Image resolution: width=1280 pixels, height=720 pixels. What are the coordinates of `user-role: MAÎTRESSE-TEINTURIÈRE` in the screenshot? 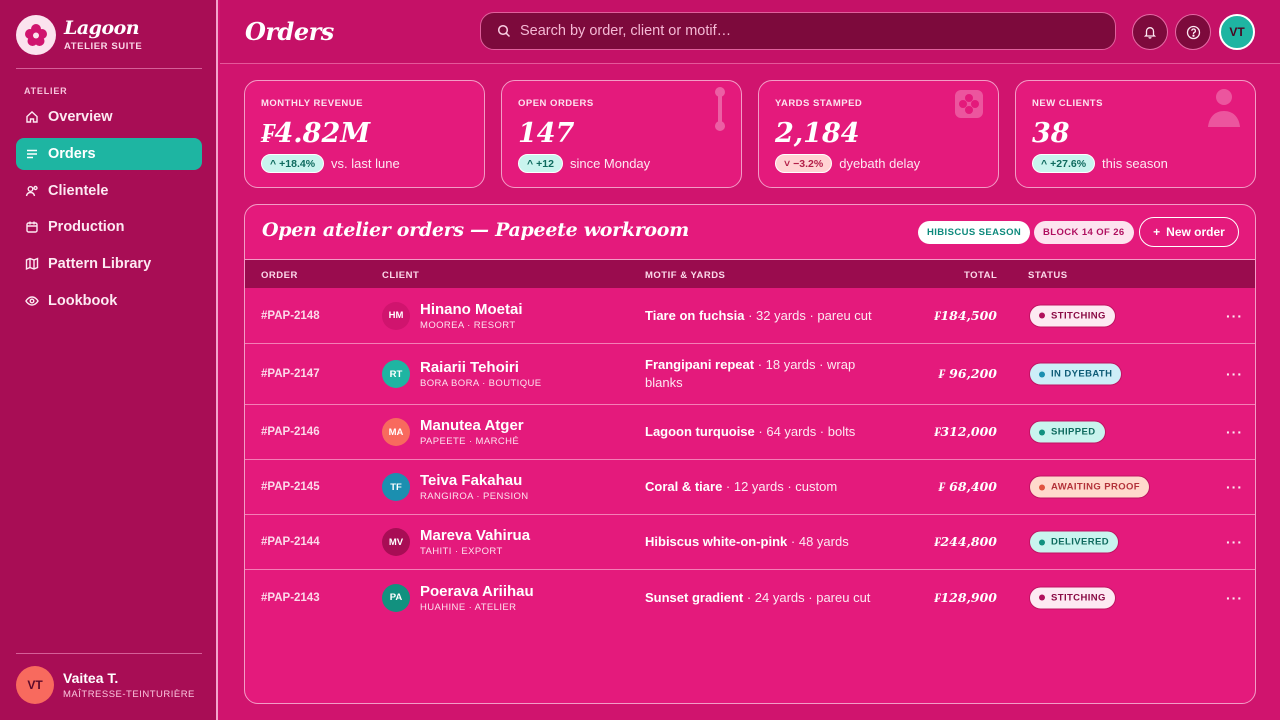 It's located at (129, 694).